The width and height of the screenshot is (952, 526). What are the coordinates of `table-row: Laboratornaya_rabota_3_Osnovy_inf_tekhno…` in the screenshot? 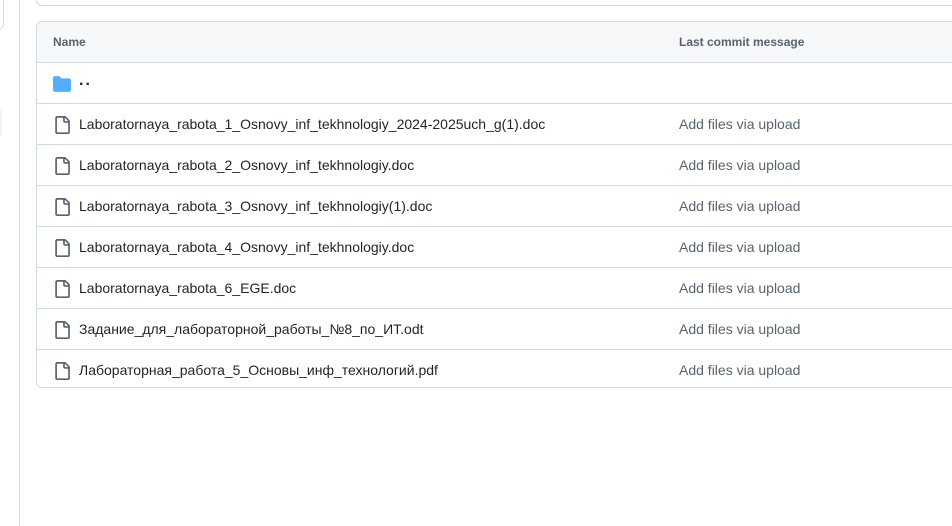 It's located at (494, 206).